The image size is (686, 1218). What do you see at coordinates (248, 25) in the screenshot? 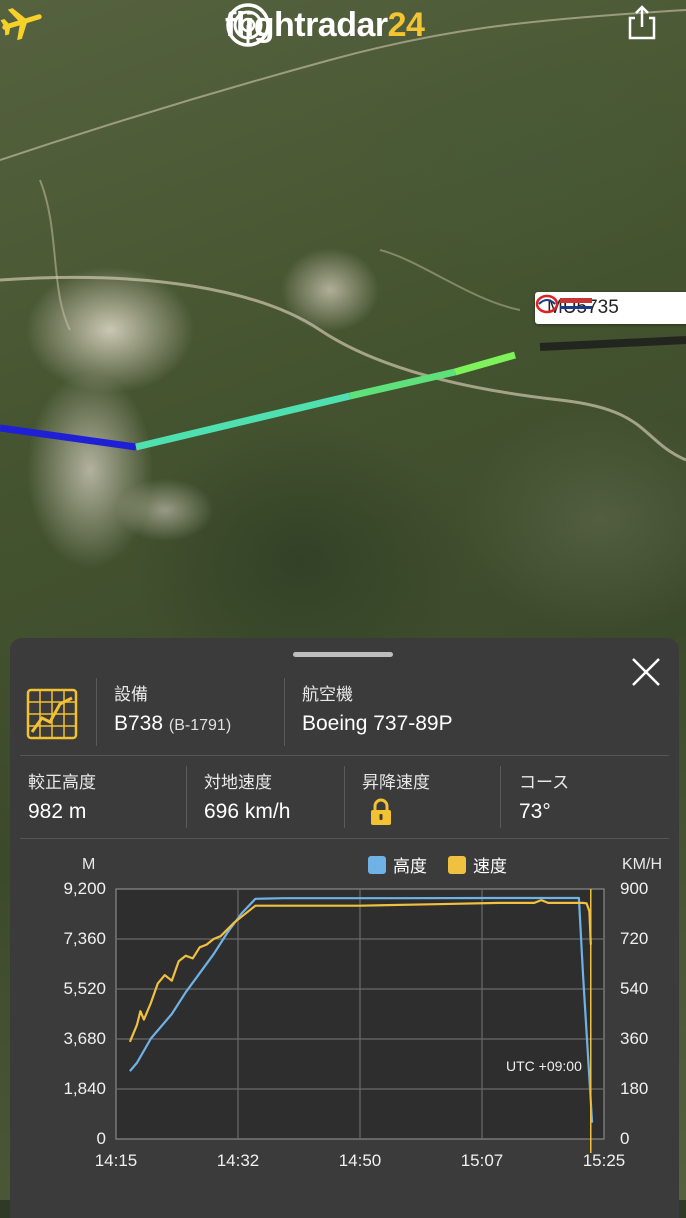
I see `radar-icon` at bounding box center [248, 25].